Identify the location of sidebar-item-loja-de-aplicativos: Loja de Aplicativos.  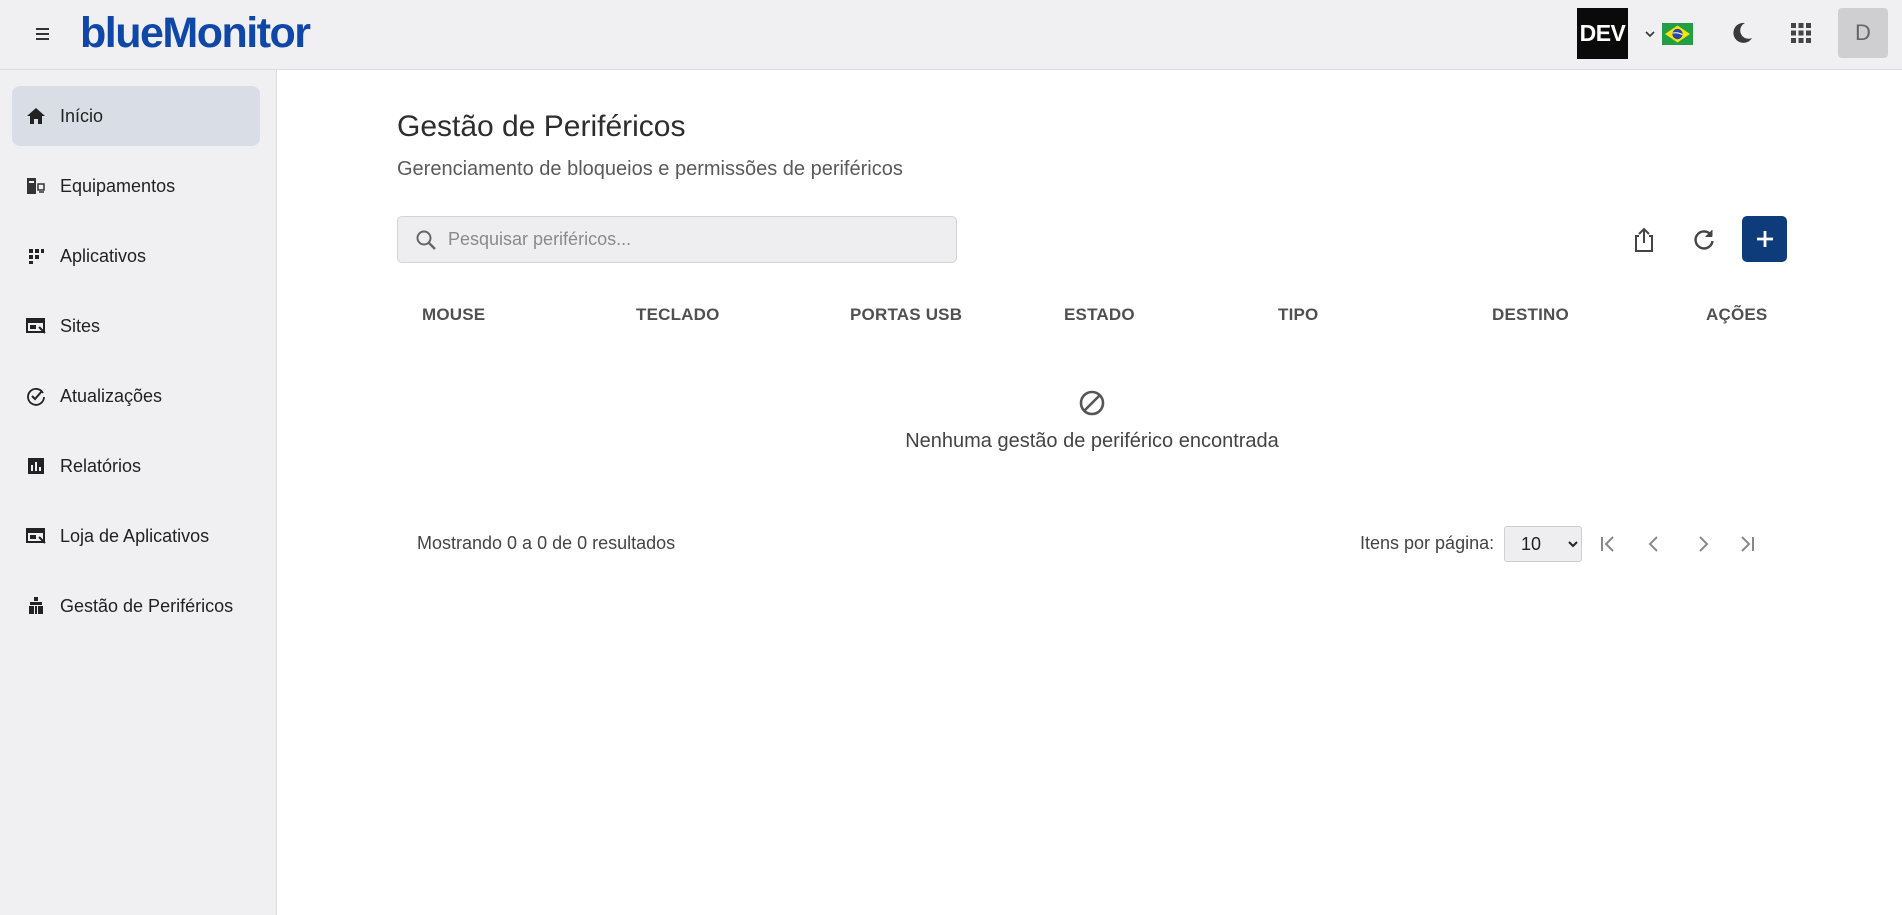
(136, 536).